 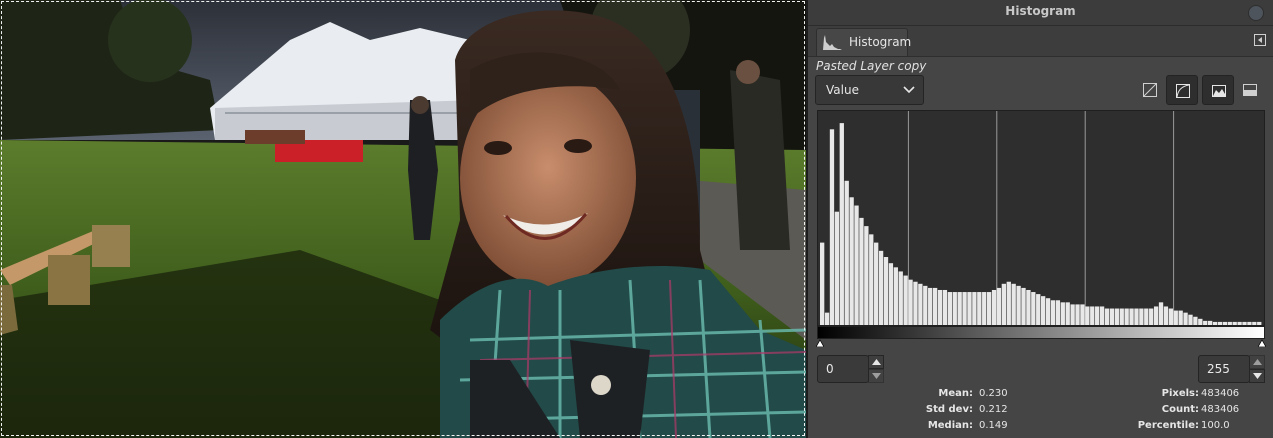 What do you see at coordinates (1260, 40) in the screenshot?
I see `tab-menu-icon` at bounding box center [1260, 40].